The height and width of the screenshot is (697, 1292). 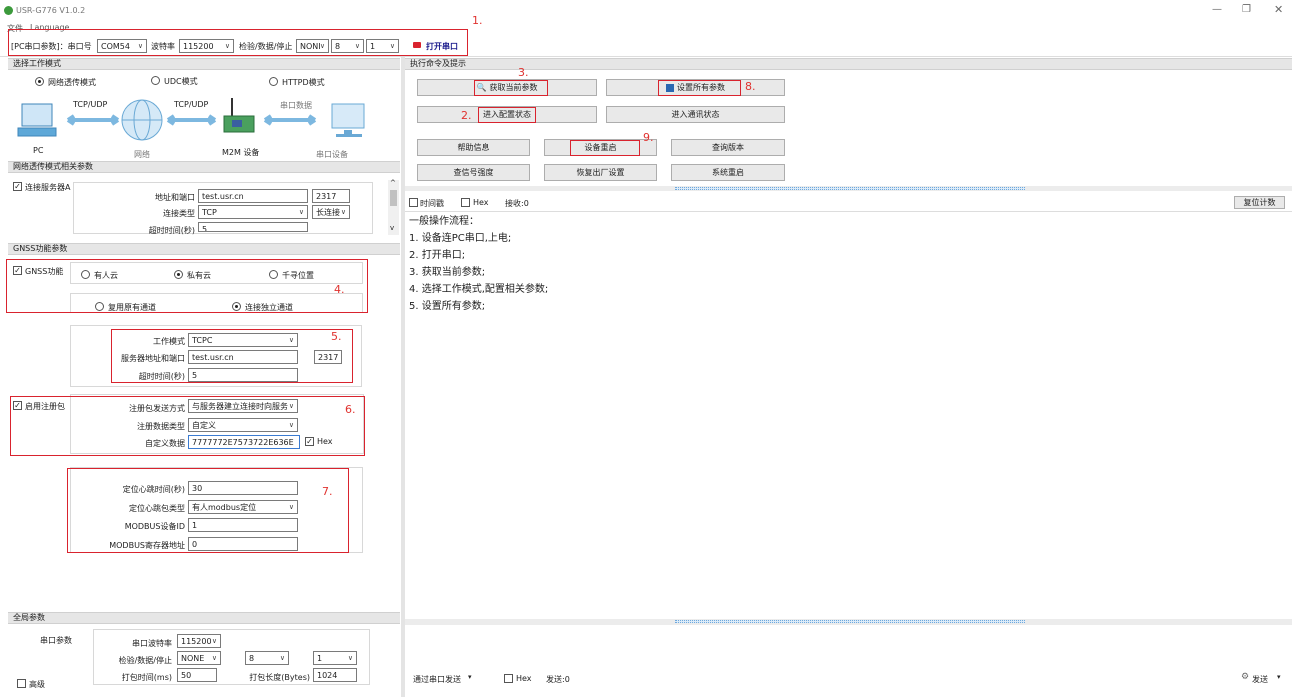 What do you see at coordinates (331, 212) in the screenshot?
I see `net-long-conn-select: 长连接` at bounding box center [331, 212].